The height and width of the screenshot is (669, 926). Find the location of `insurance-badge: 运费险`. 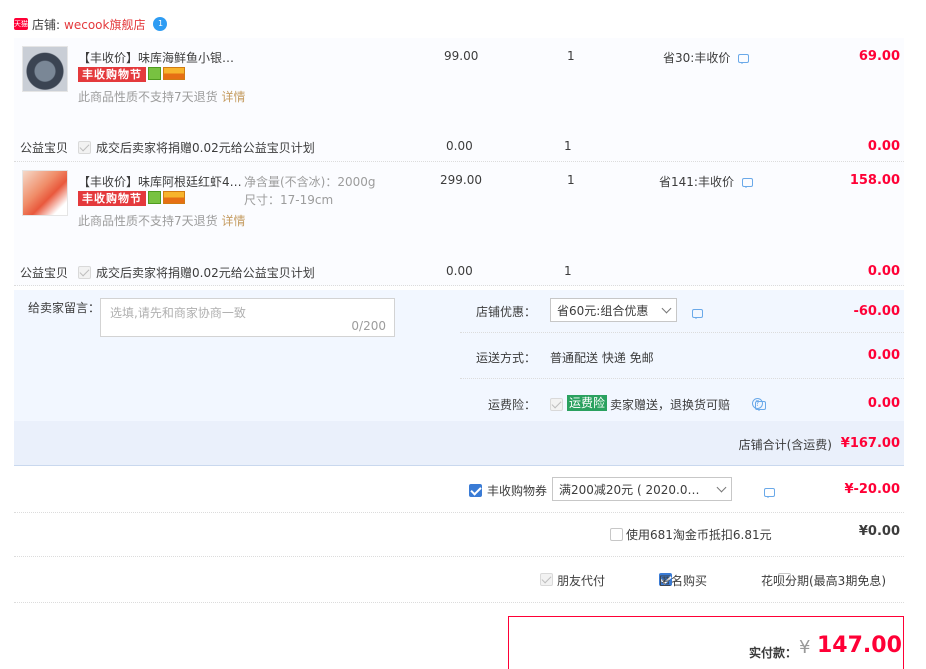

insurance-badge: 运费险 is located at coordinates (587, 403).